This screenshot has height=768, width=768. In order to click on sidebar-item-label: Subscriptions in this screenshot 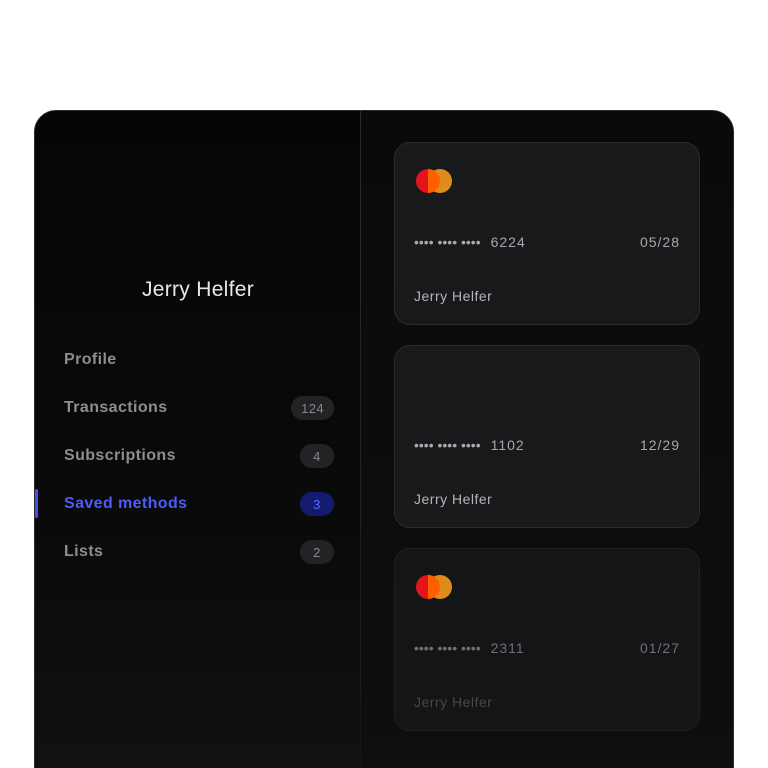, I will do `click(120, 455)`.